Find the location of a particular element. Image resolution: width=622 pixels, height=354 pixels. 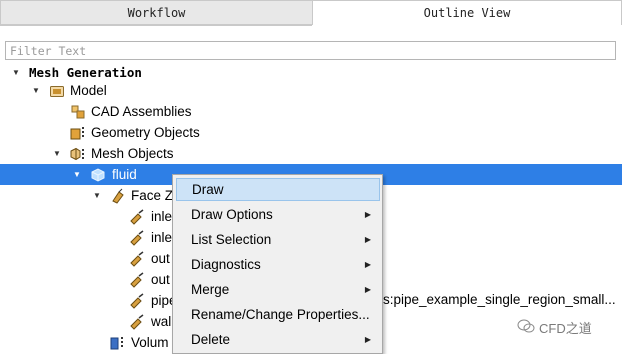

menu-item-diagnostics: Diagnostics ▶ is located at coordinates (278, 264).